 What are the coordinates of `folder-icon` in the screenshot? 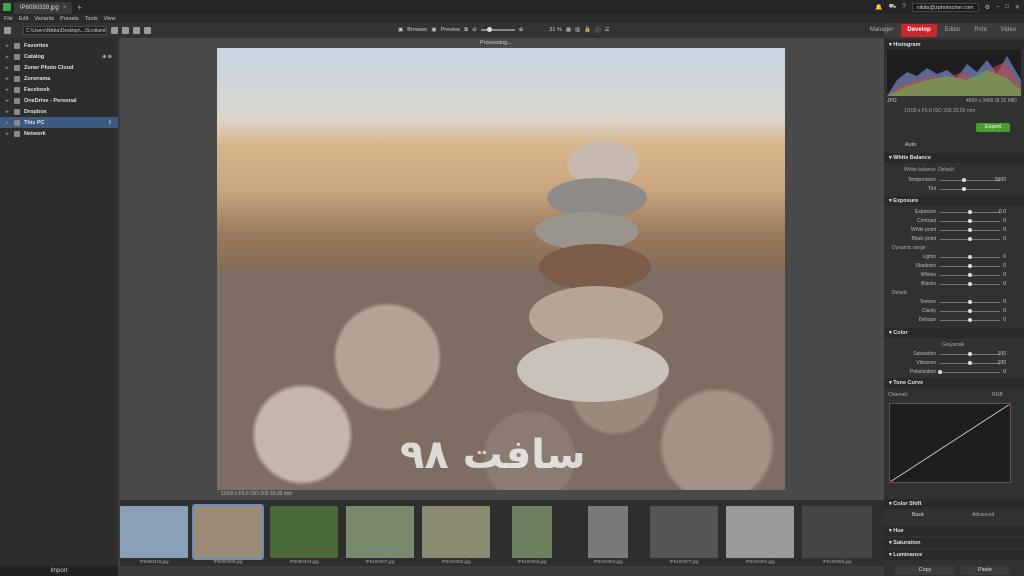 It's located at (7, 30).